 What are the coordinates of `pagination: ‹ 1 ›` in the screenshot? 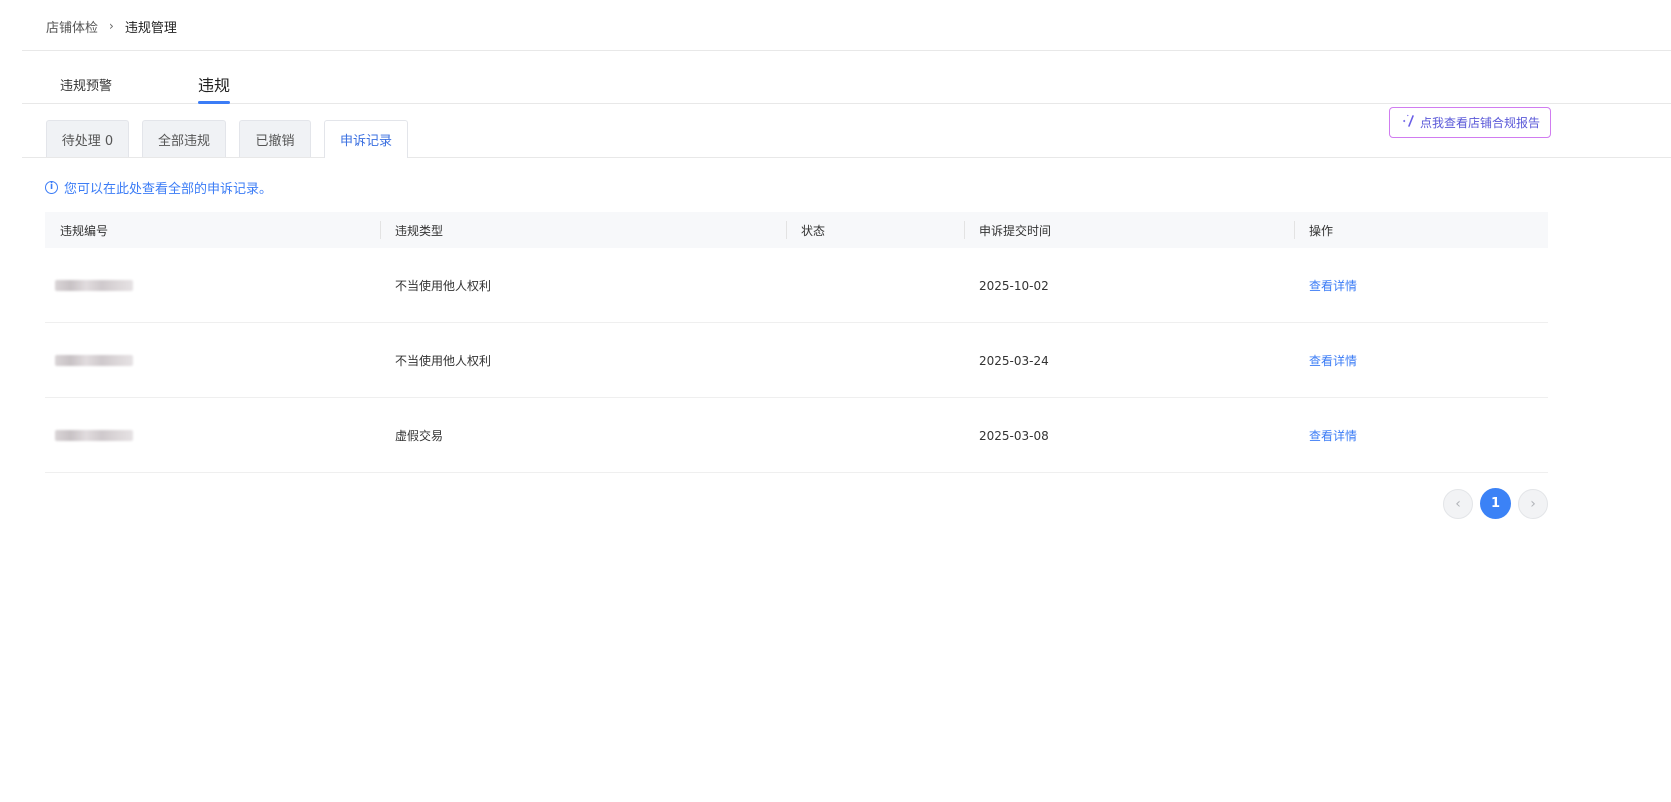 It's located at (1495, 503).